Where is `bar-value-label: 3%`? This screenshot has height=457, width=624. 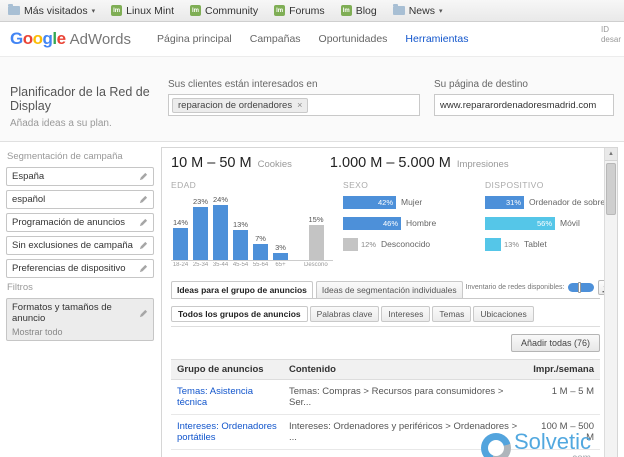
bar-value-label: 3% is located at coordinates (280, 247).